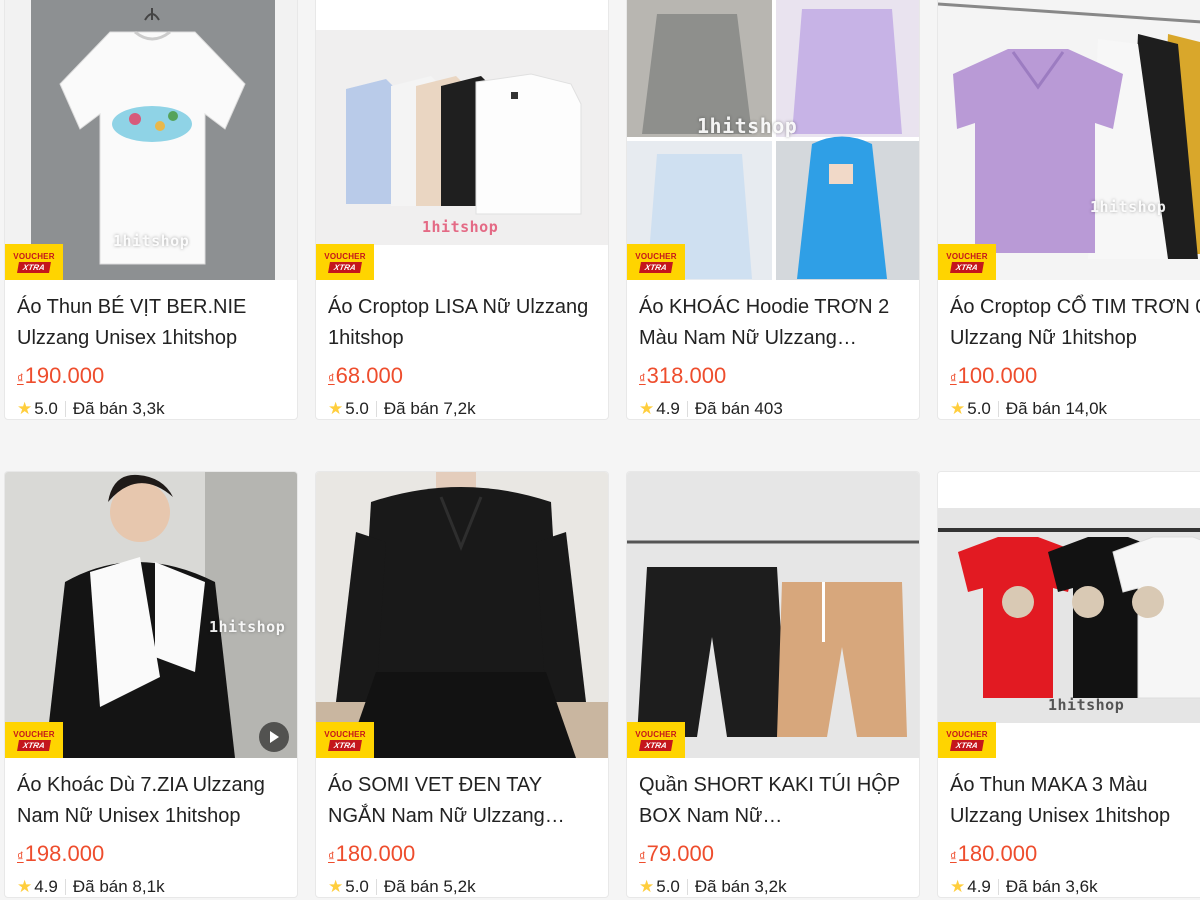 The image size is (1200, 900). Describe the element at coordinates (680, 853) in the screenshot. I see `price-value: 79.000` at that location.